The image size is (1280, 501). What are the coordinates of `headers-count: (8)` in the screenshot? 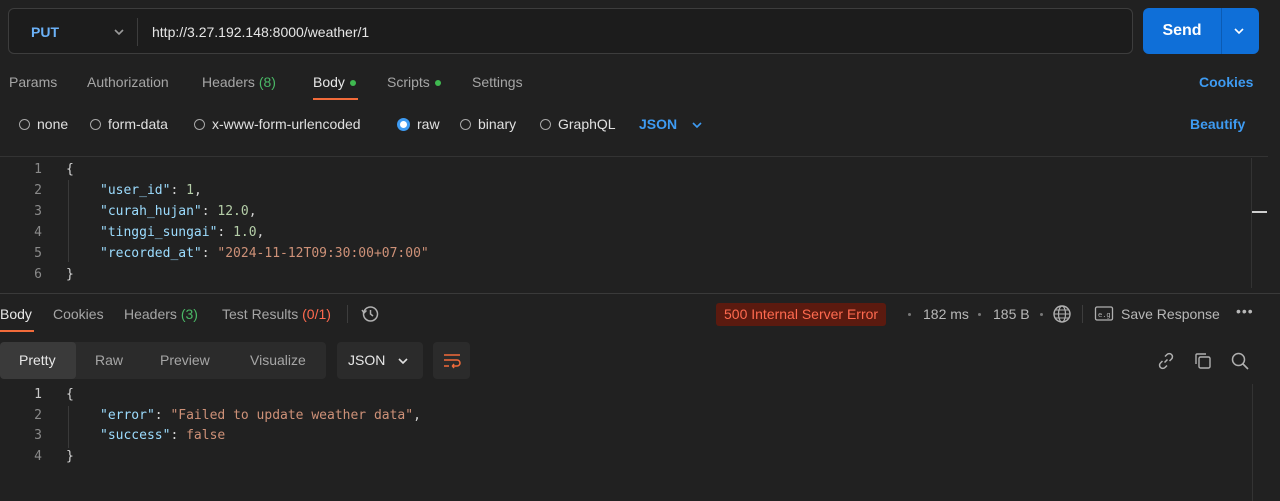 It's located at (267, 82).